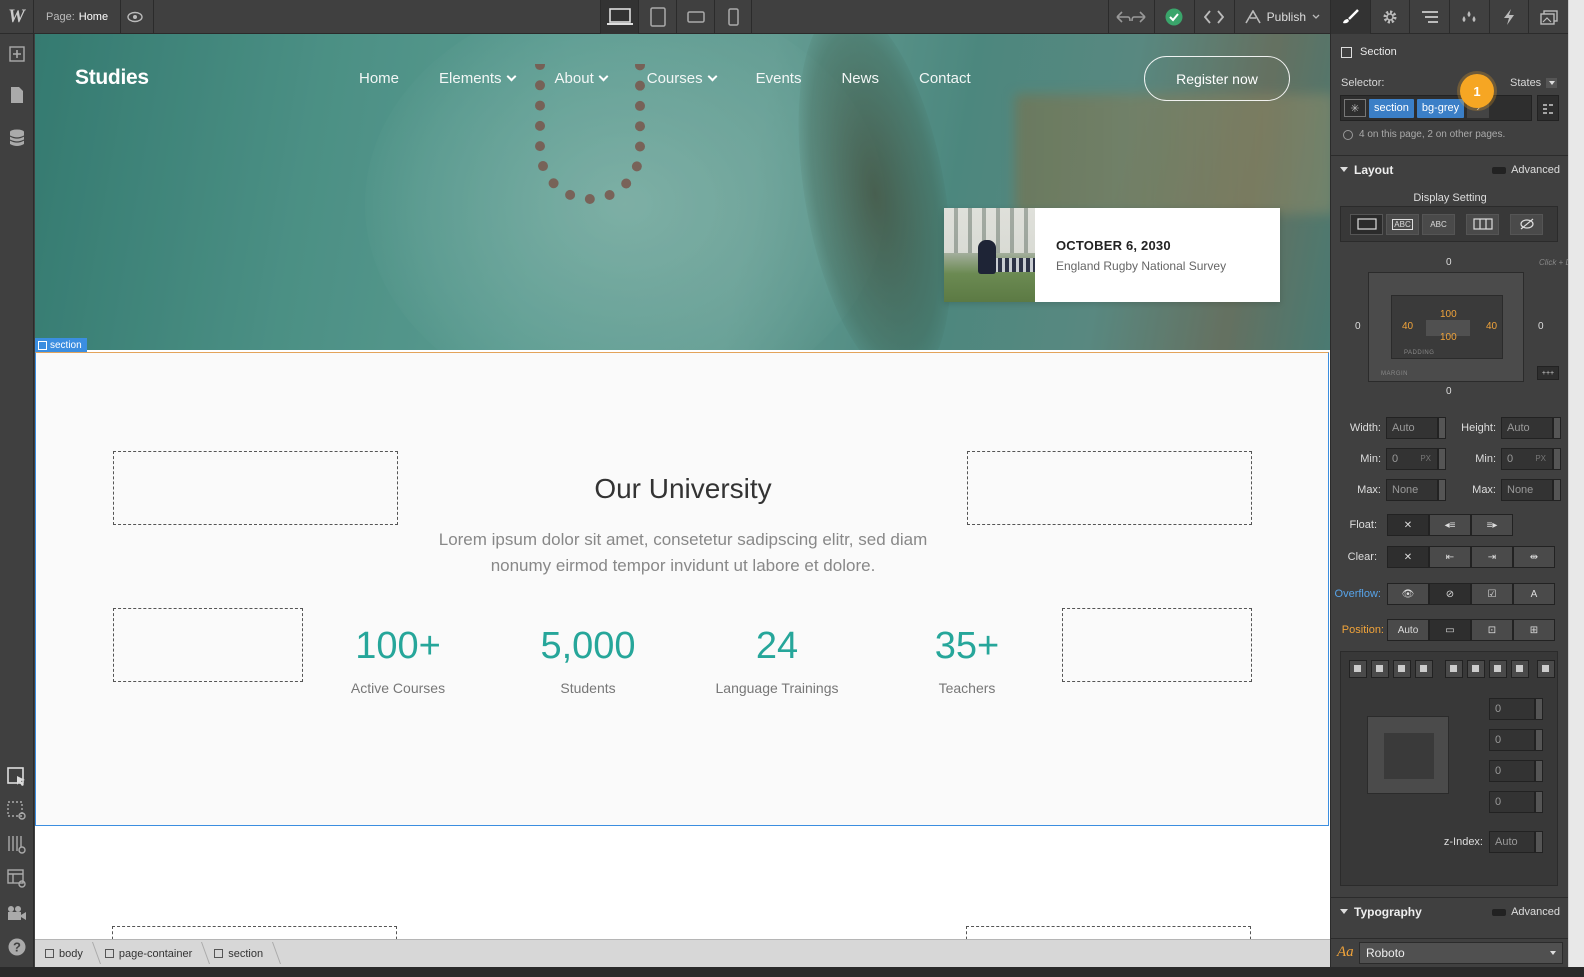 The width and height of the screenshot is (1584, 977). I want to click on undo-redo-button, so click(1130, 17).